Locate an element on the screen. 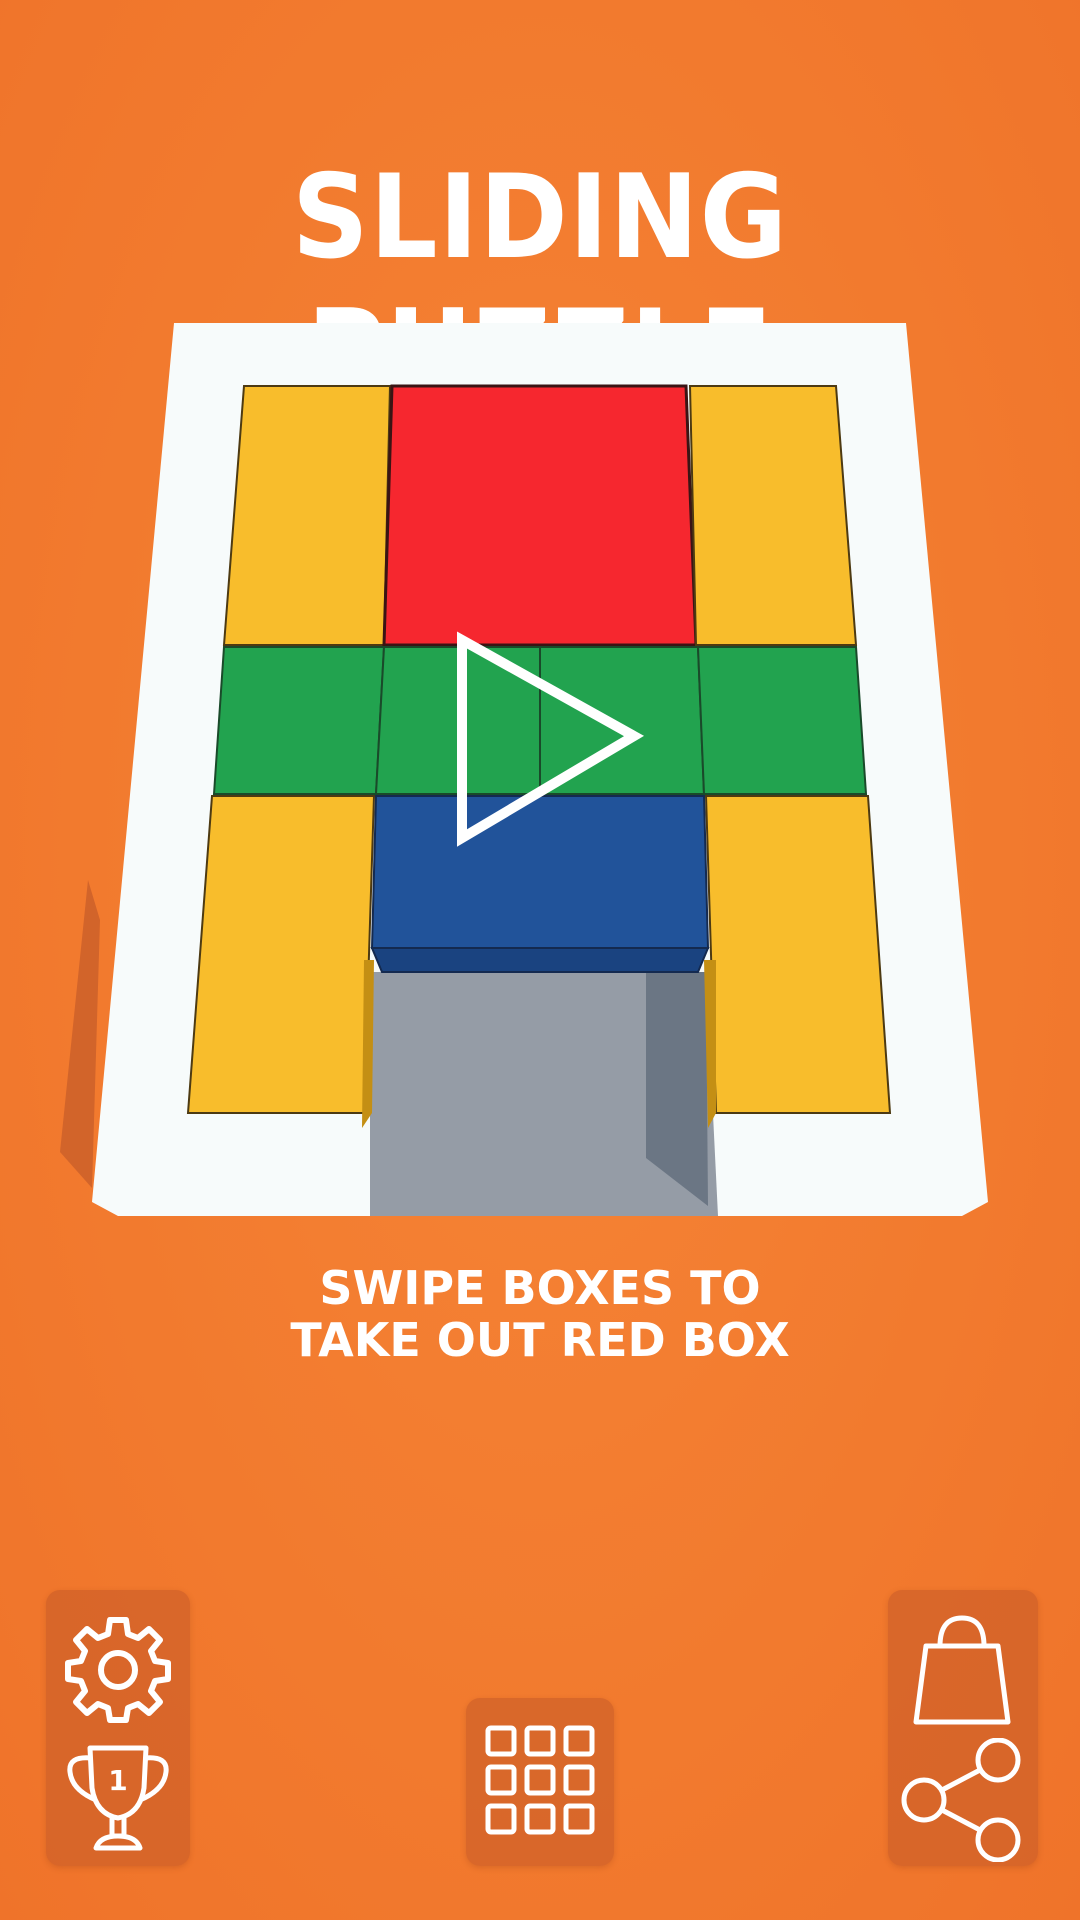 Image resolution: width=1080 pixels, height=1920 pixels. grid-icon is located at coordinates (540, 1780).